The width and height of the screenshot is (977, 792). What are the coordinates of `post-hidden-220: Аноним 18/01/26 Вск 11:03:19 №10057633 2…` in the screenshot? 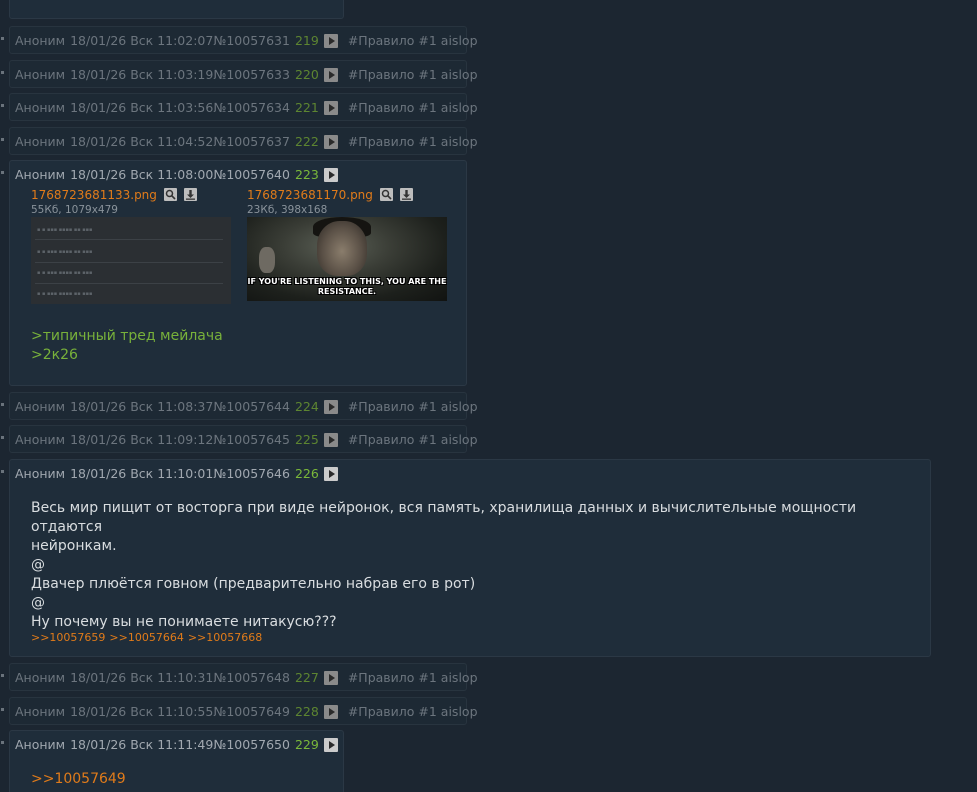 It's located at (243, 74).